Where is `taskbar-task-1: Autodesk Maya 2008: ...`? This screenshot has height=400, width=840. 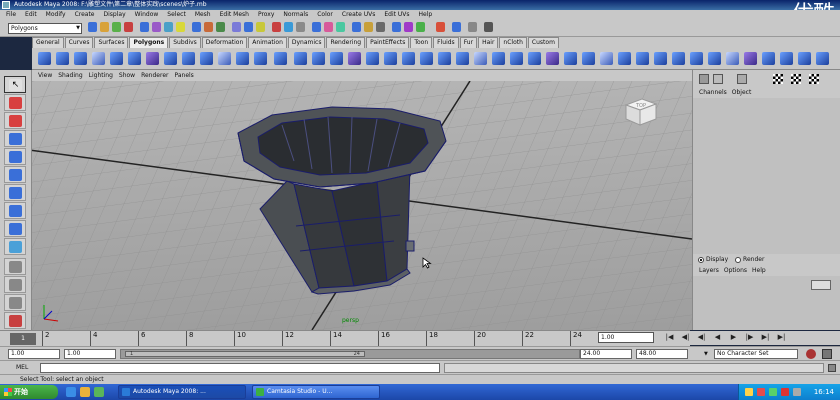 taskbar-task-1: Autodesk Maya 2008: ... is located at coordinates (182, 392).